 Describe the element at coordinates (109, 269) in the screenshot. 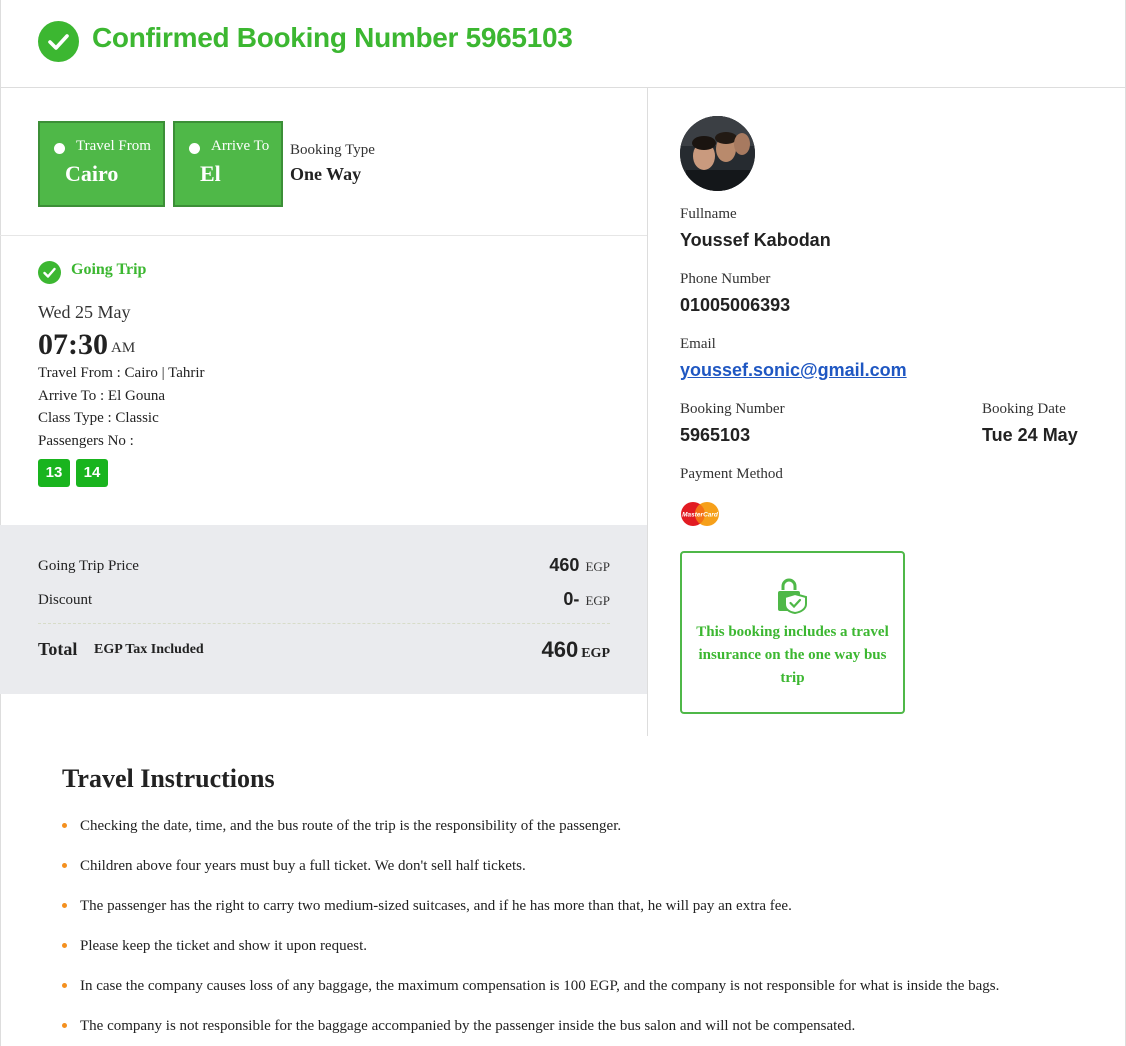

I see `going-trip-title: Going Trip` at that location.